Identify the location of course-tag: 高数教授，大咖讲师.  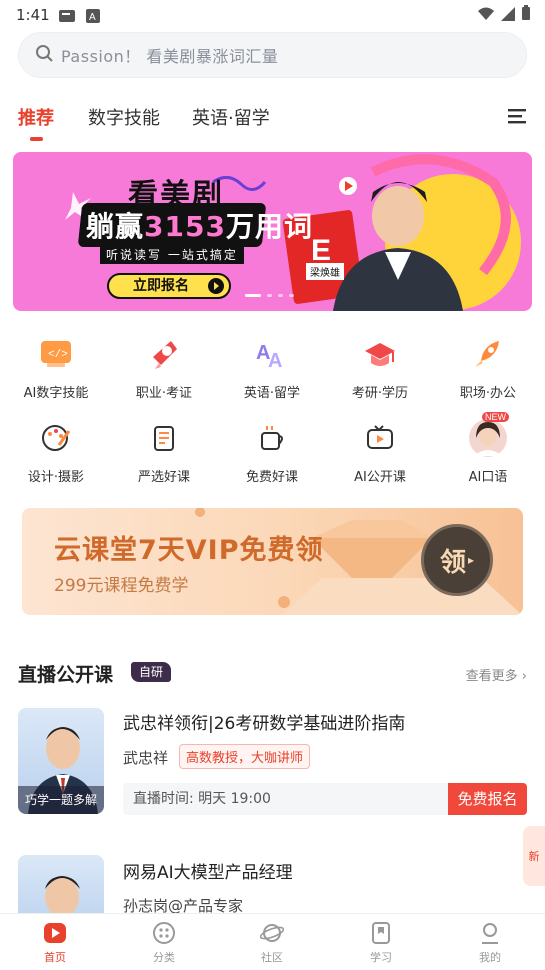
(245, 756).